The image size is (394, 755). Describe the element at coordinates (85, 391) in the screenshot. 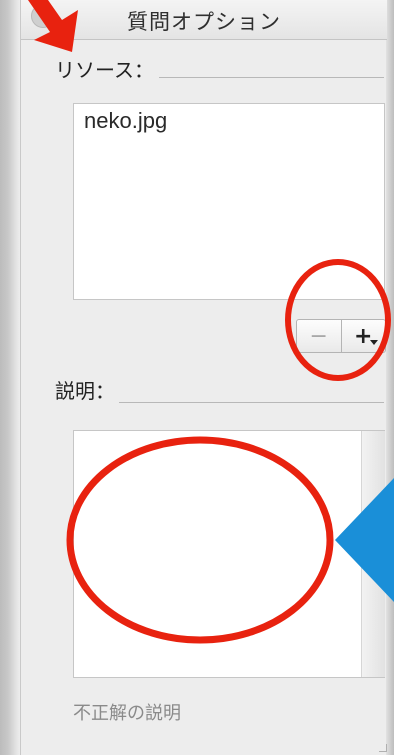

I see `description-label: 説明：` at that location.